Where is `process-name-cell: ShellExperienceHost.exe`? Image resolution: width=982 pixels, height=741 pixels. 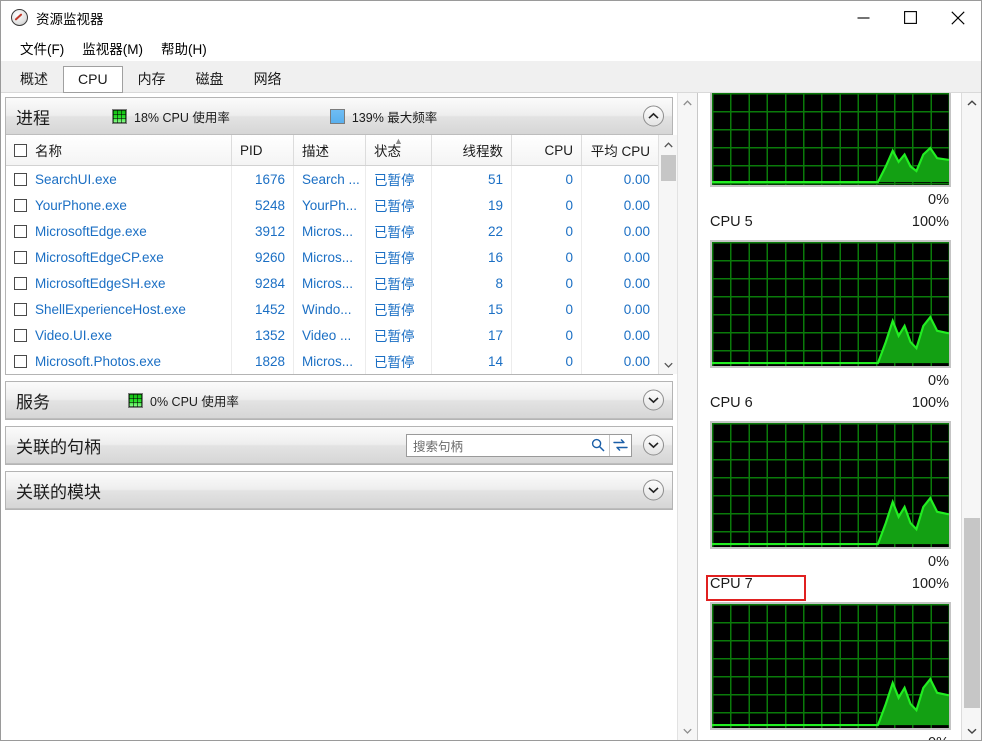 process-name-cell: ShellExperienceHost.exe is located at coordinates (119, 309).